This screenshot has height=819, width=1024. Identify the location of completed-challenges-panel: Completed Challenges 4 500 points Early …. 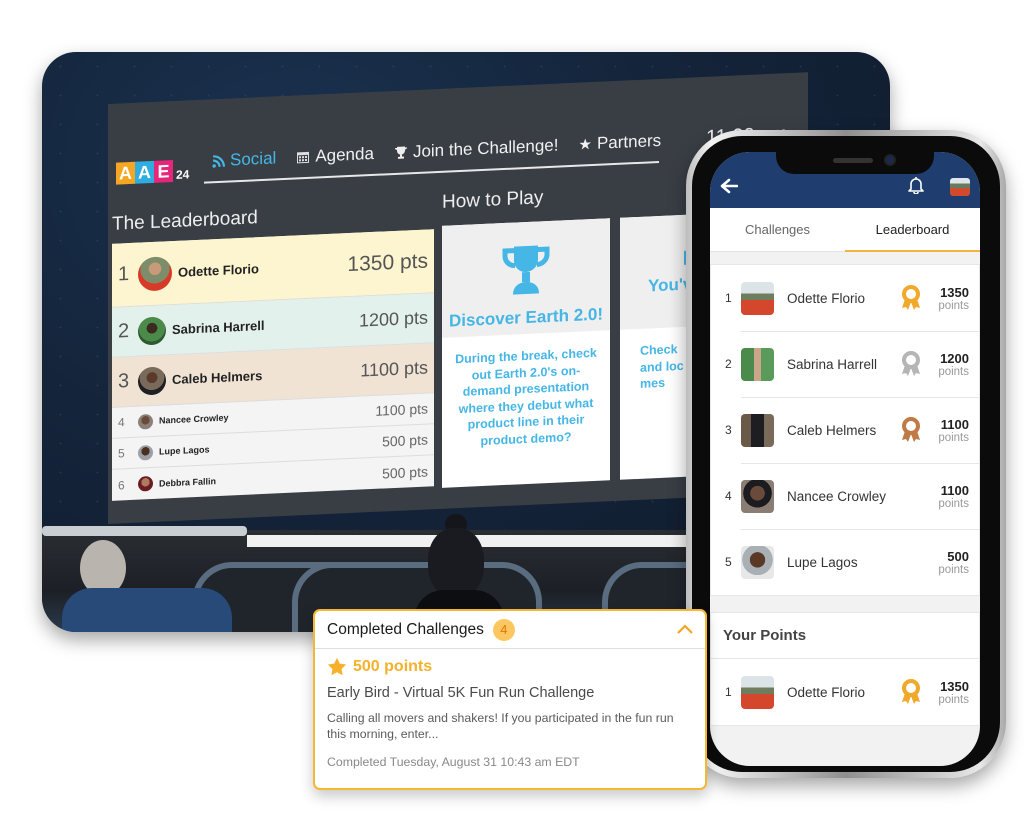
(510, 699).